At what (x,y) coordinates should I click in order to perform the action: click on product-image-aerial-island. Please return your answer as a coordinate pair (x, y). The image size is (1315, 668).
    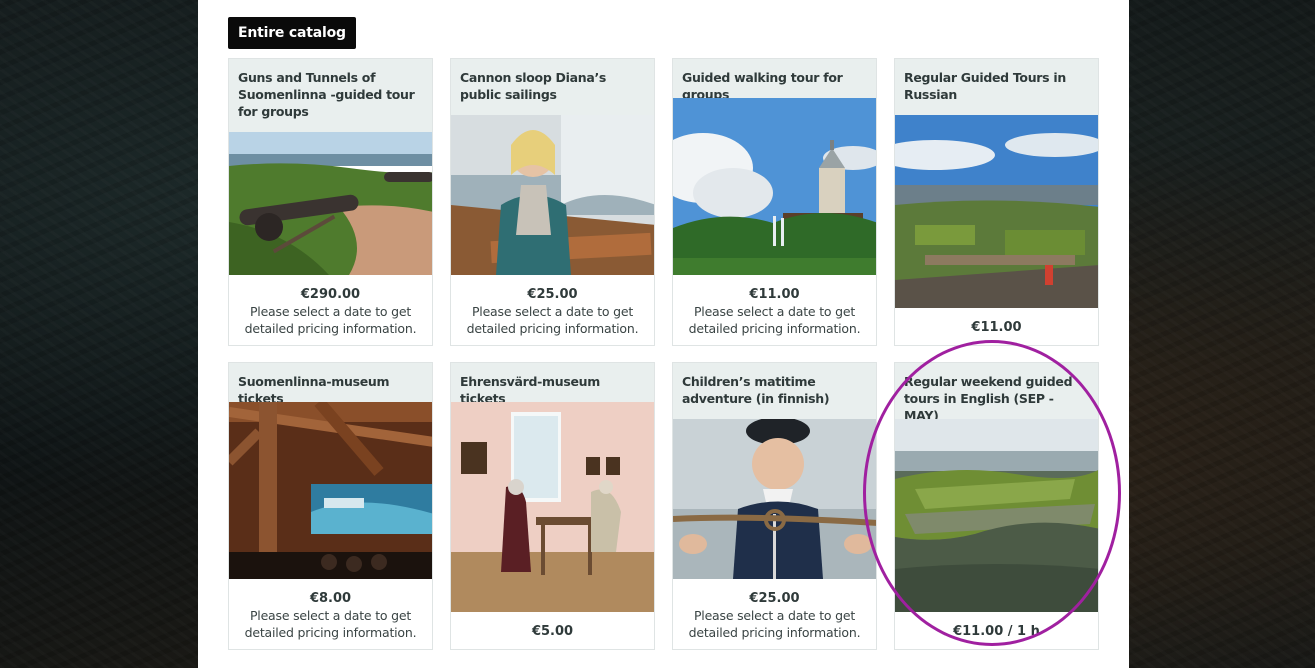
    Looking at the image, I should click on (996, 515).